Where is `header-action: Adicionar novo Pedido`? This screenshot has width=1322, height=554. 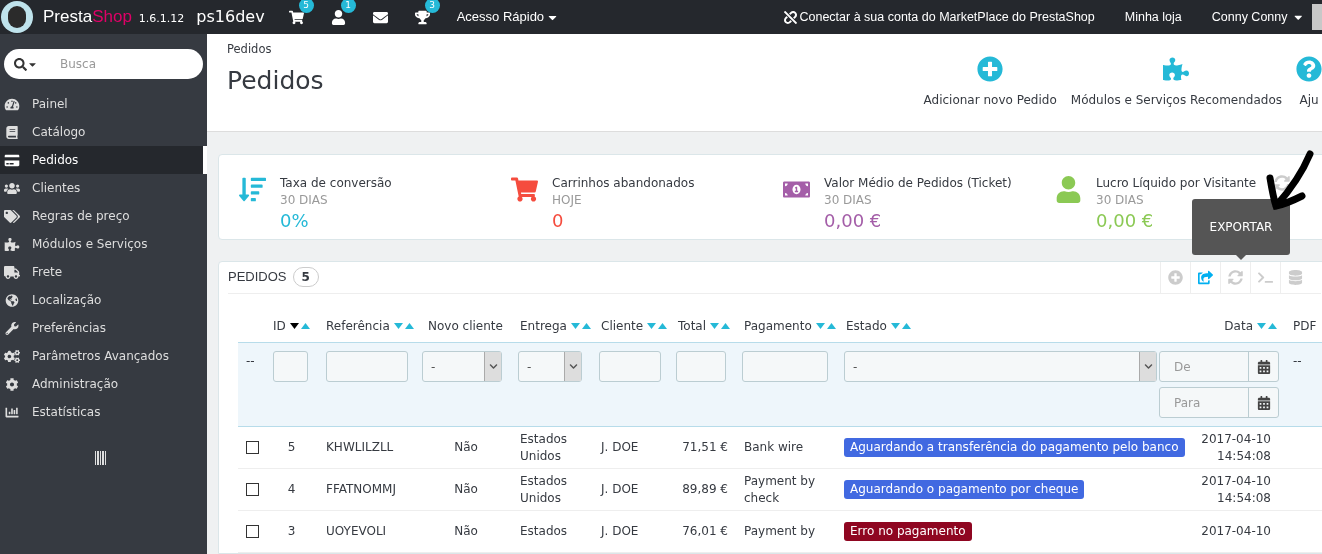
header-action: Adicionar novo Pedido is located at coordinates (990, 82).